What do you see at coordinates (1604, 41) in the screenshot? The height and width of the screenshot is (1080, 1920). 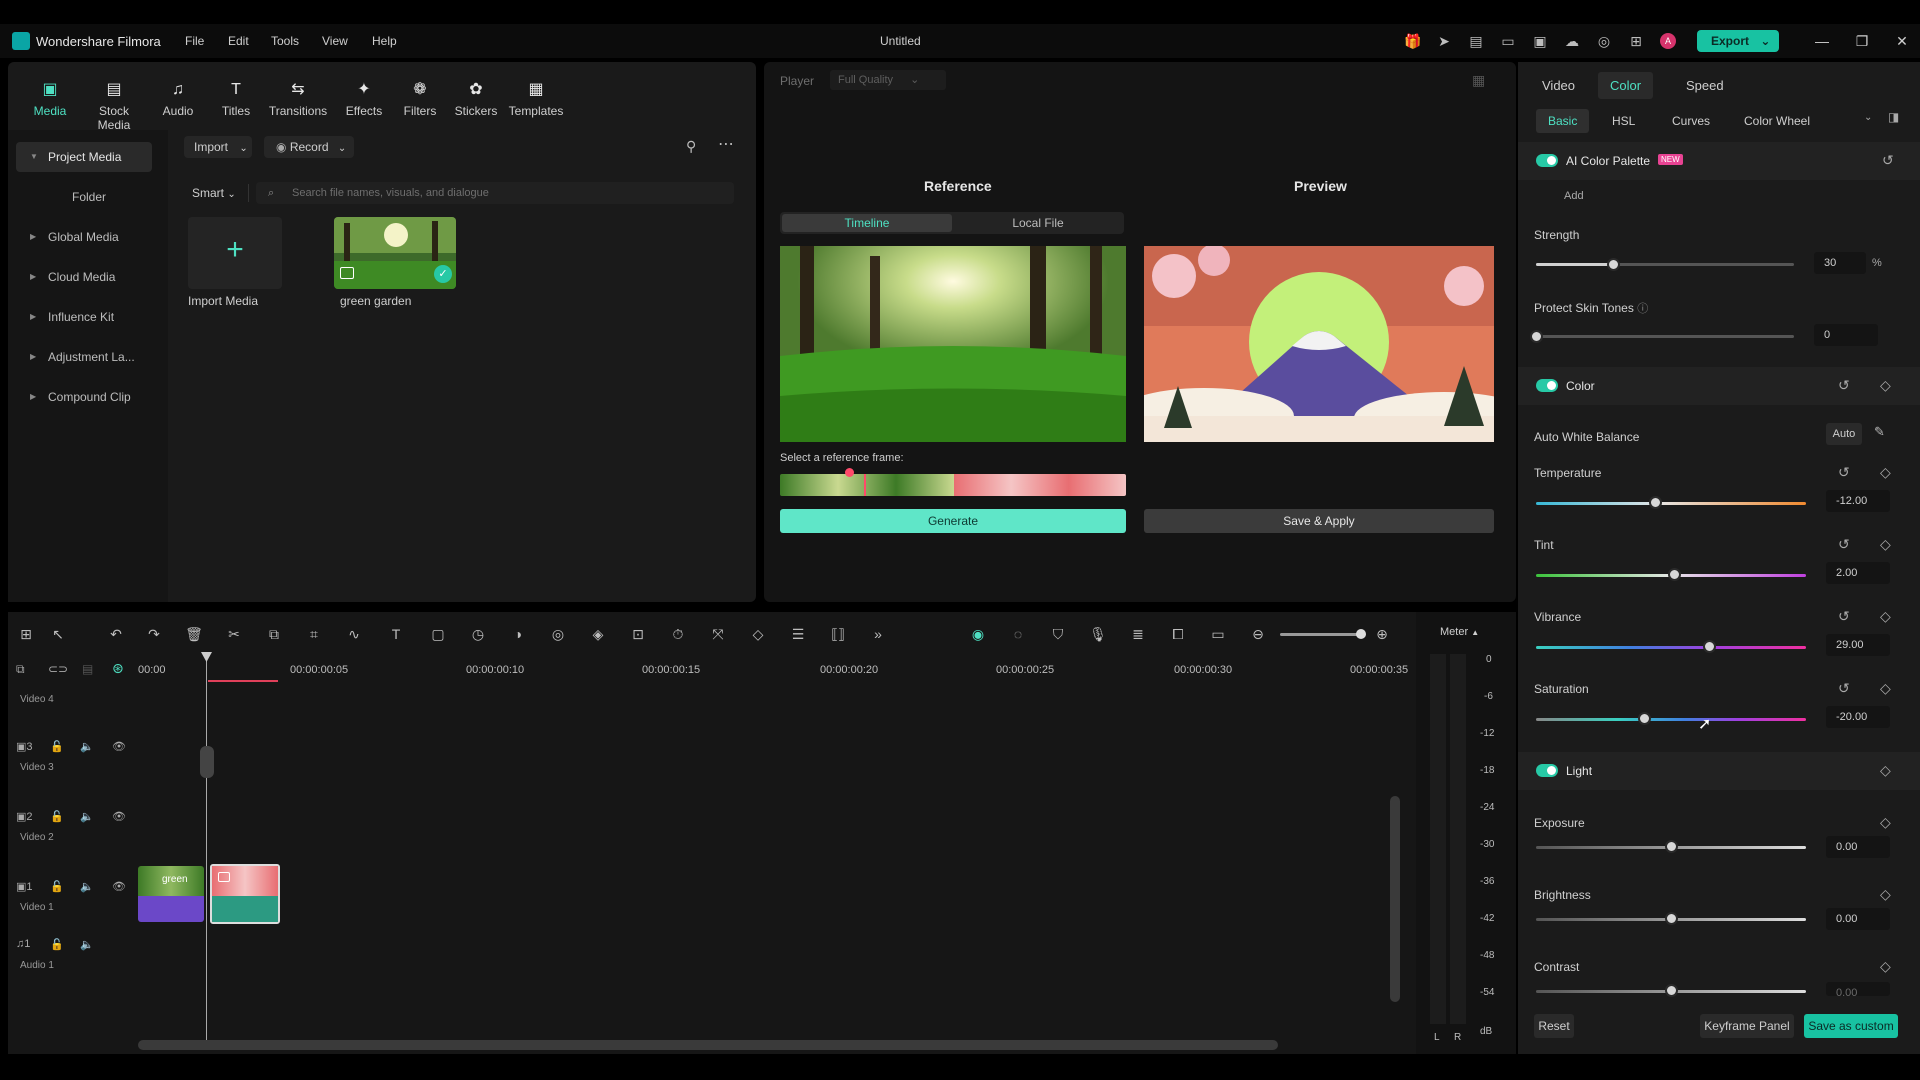 I see `headset-icon: ◎` at bounding box center [1604, 41].